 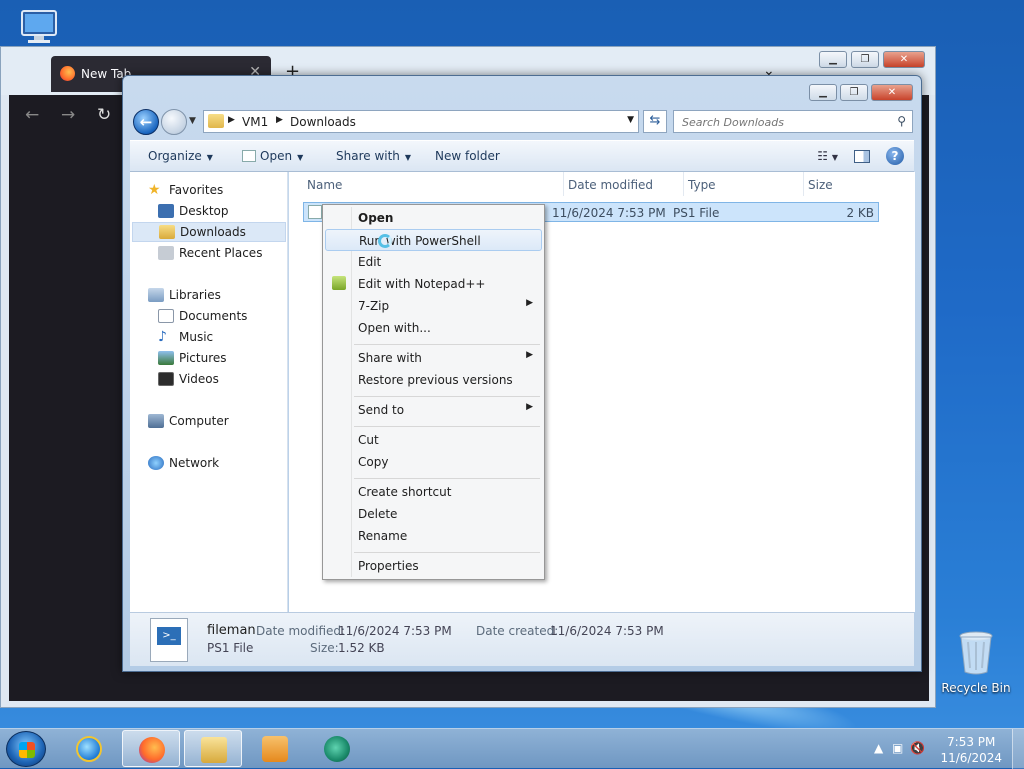 I want to click on help-icon: ?, so click(x=895, y=156).